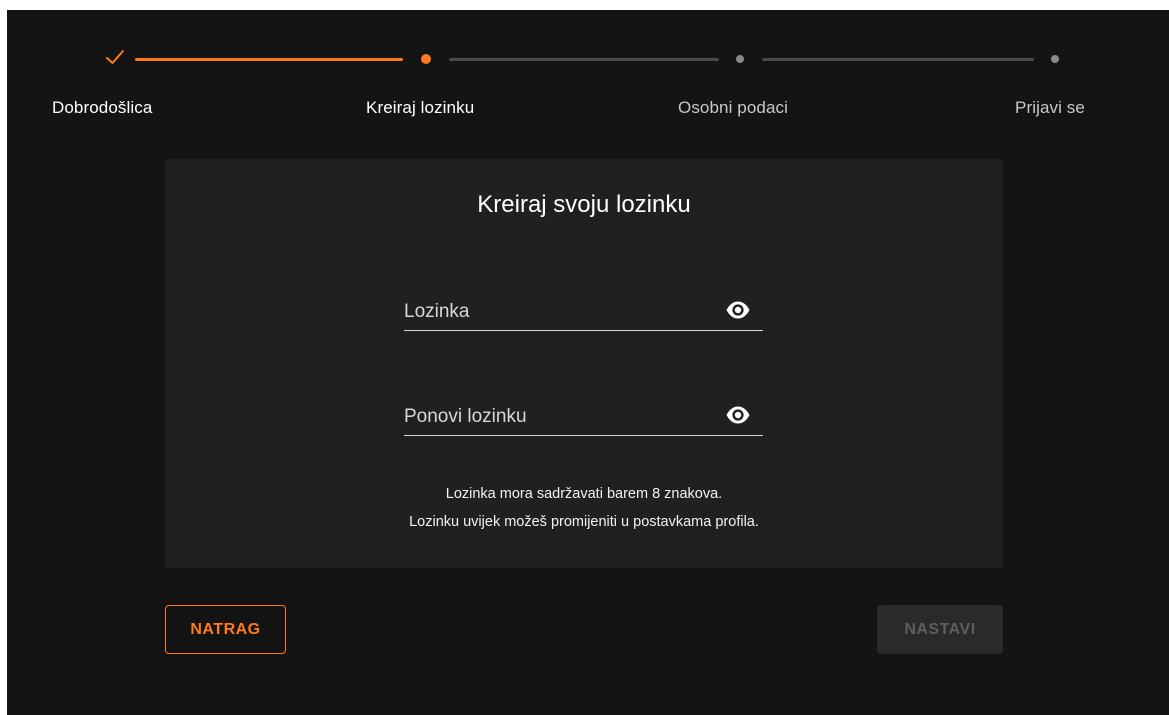  What do you see at coordinates (420, 107) in the screenshot?
I see `step-label-create-password: Kreiraj lozinku` at bounding box center [420, 107].